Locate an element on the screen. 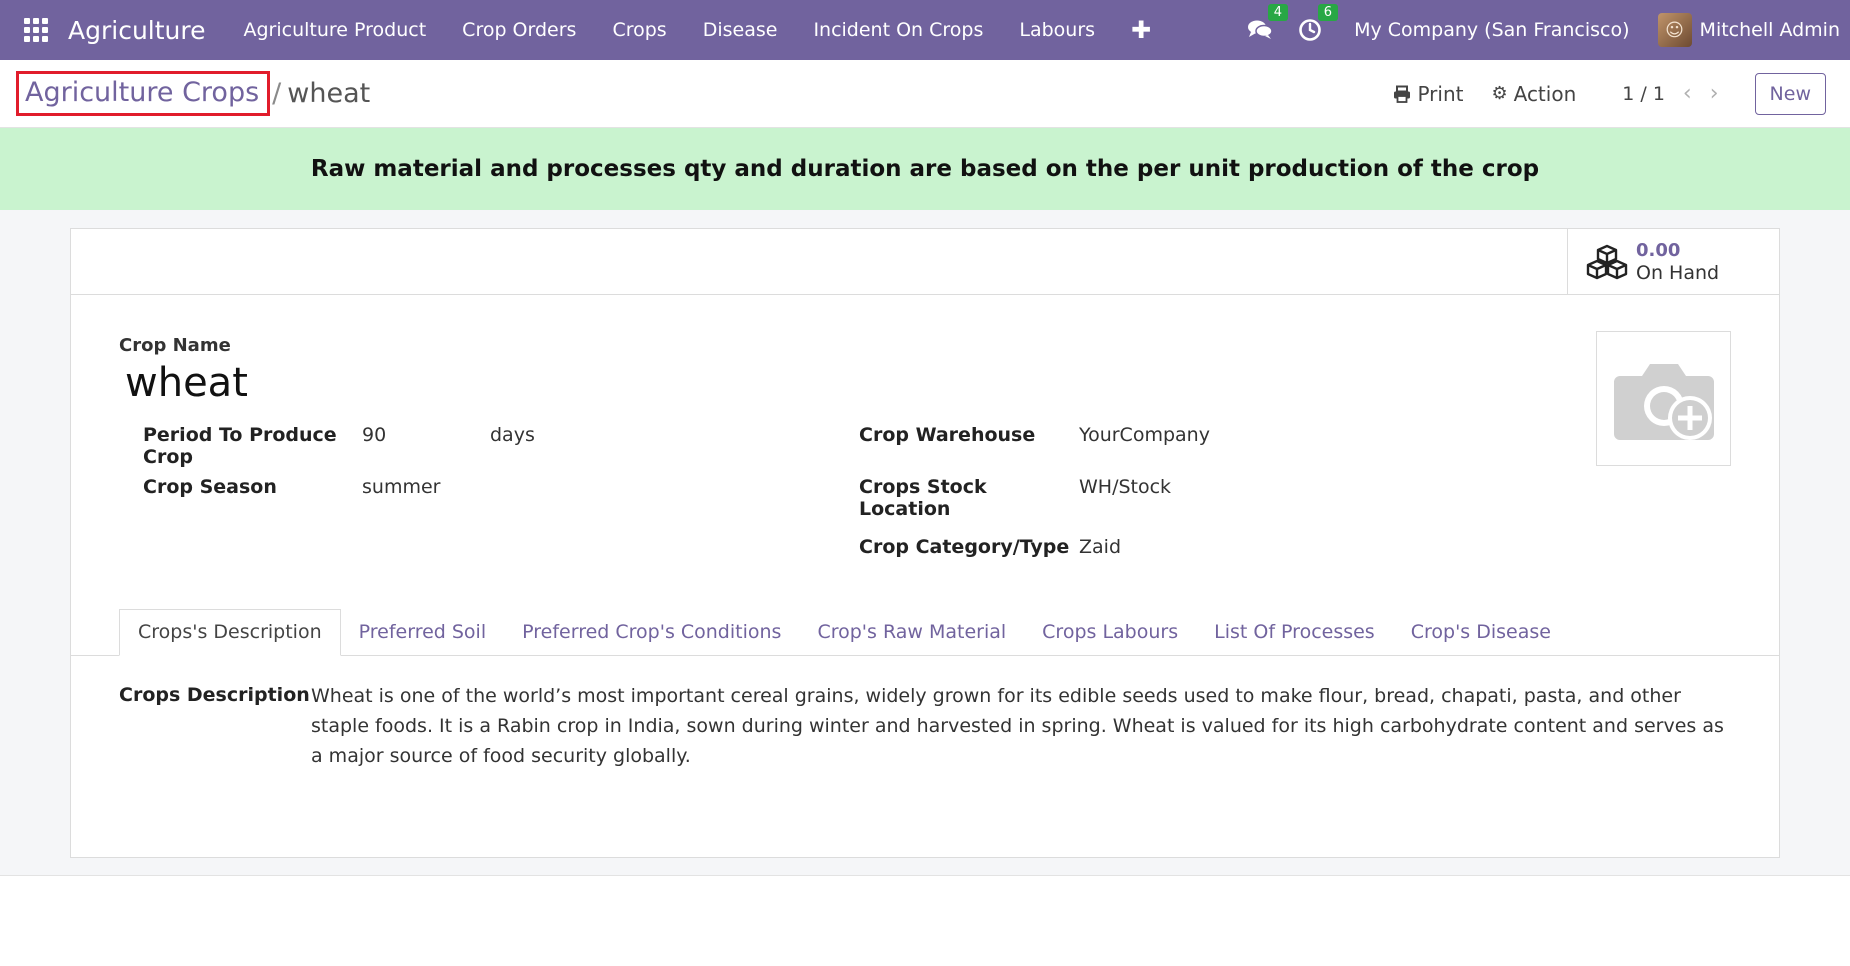 The width and height of the screenshot is (1850, 966). stock-location-field: WH/Stock is located at coordinates (1125, 487).